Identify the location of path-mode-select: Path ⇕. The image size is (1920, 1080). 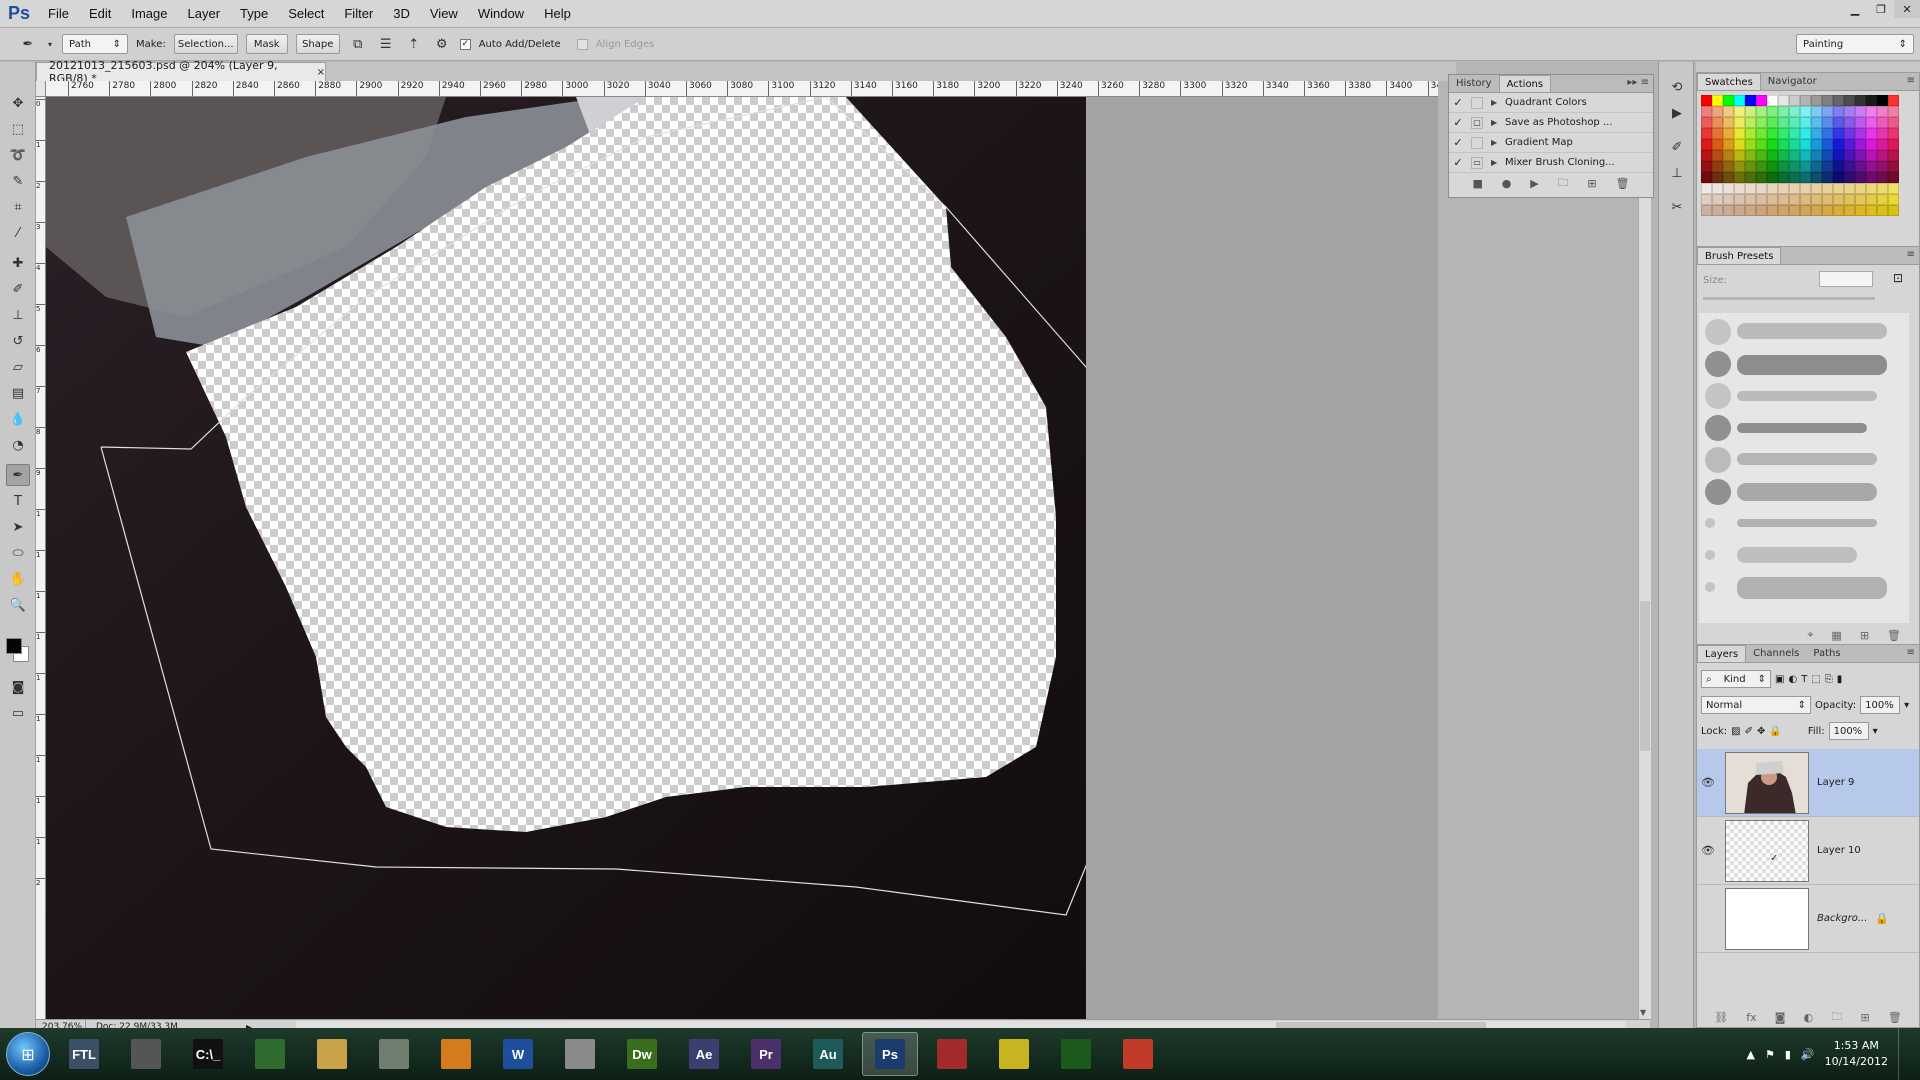
(95, 44).